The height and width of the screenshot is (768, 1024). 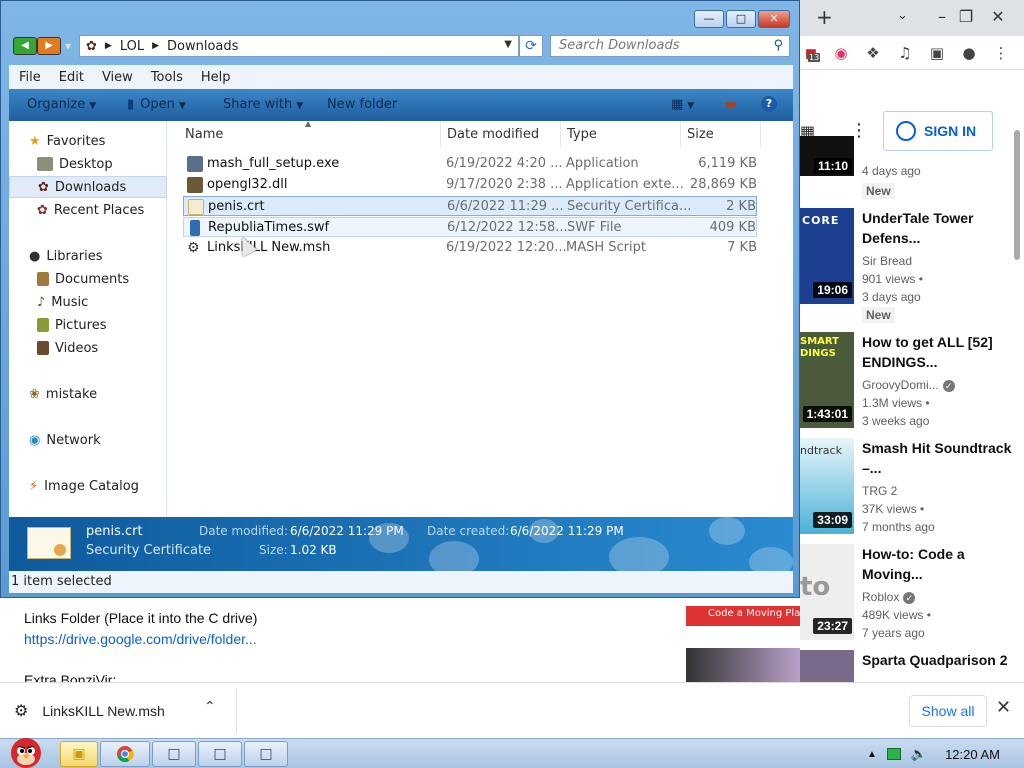 I want to click on menu-view: View, so click(x=117, y=77).